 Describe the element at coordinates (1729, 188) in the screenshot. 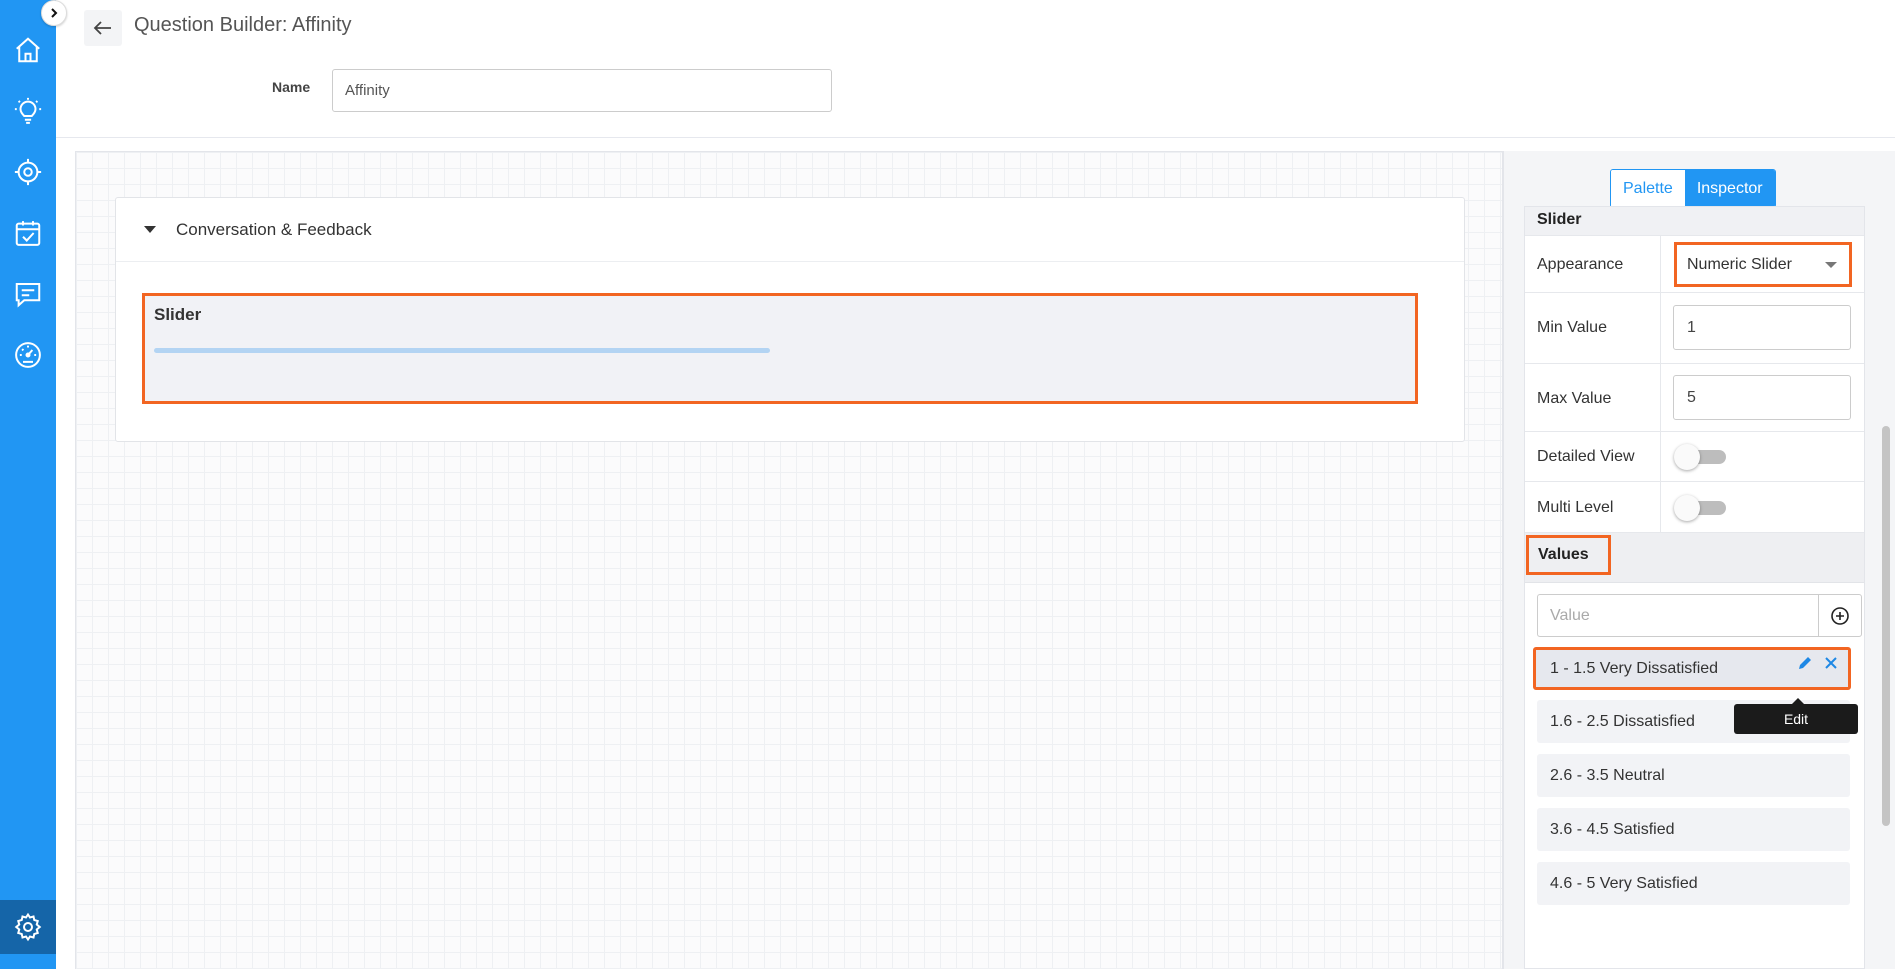

I see `tab-inspector: Inspector` at that location.